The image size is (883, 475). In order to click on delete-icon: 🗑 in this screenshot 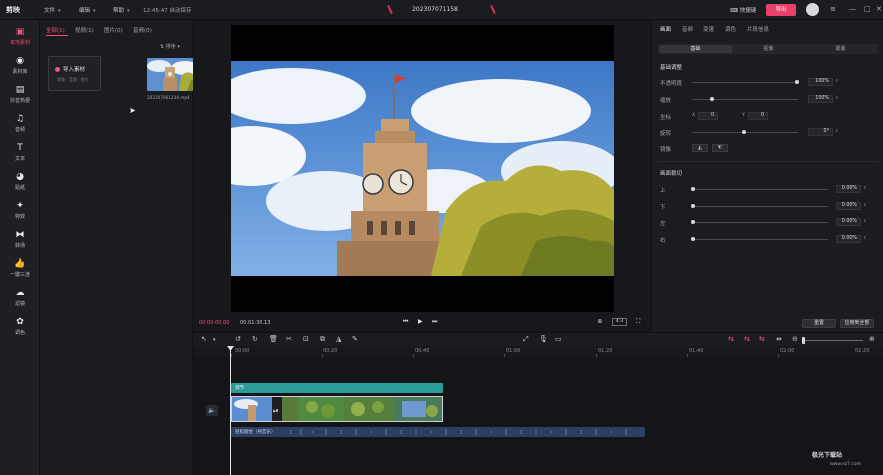, I will do `click(273, 339)`.